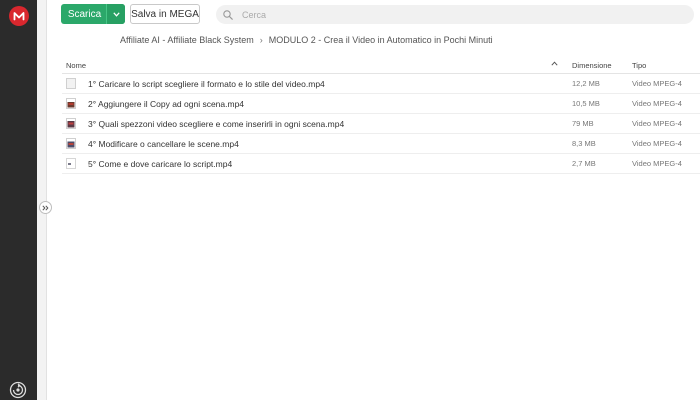 The height and width of the screenshot is (404, 700). Describe the element at coordinates (586, 83) in the screenshot. I see `file-size: 12,2 MB` at that location.